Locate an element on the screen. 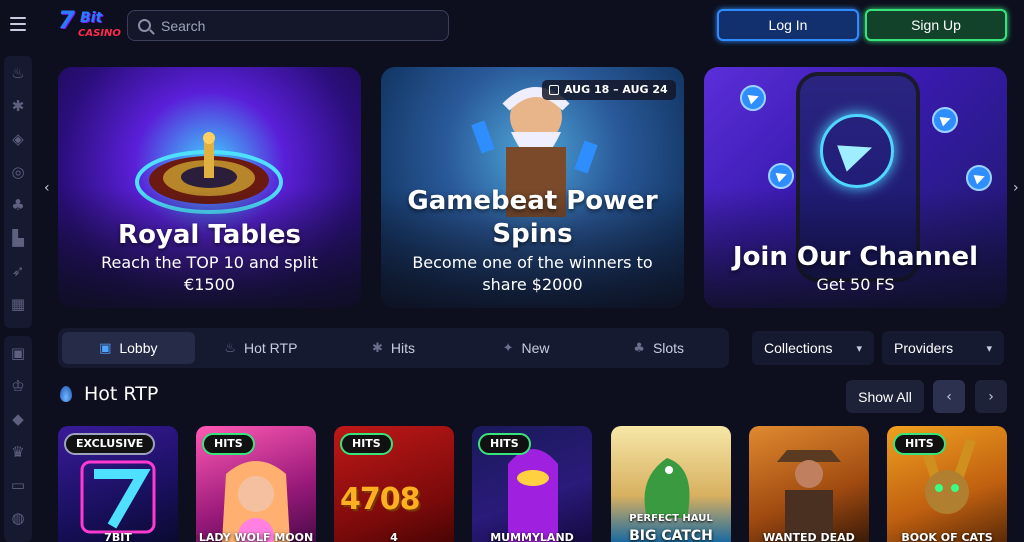 This screenshot has width=1024, height=542. providers-dropdown: Providers ▾ is located at coordinates (943, 348).